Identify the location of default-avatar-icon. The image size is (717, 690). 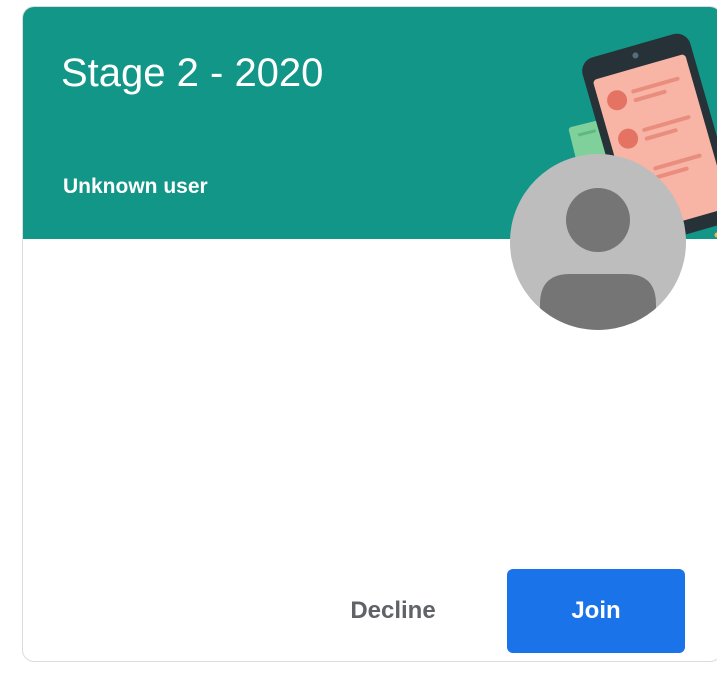
(598, 242).